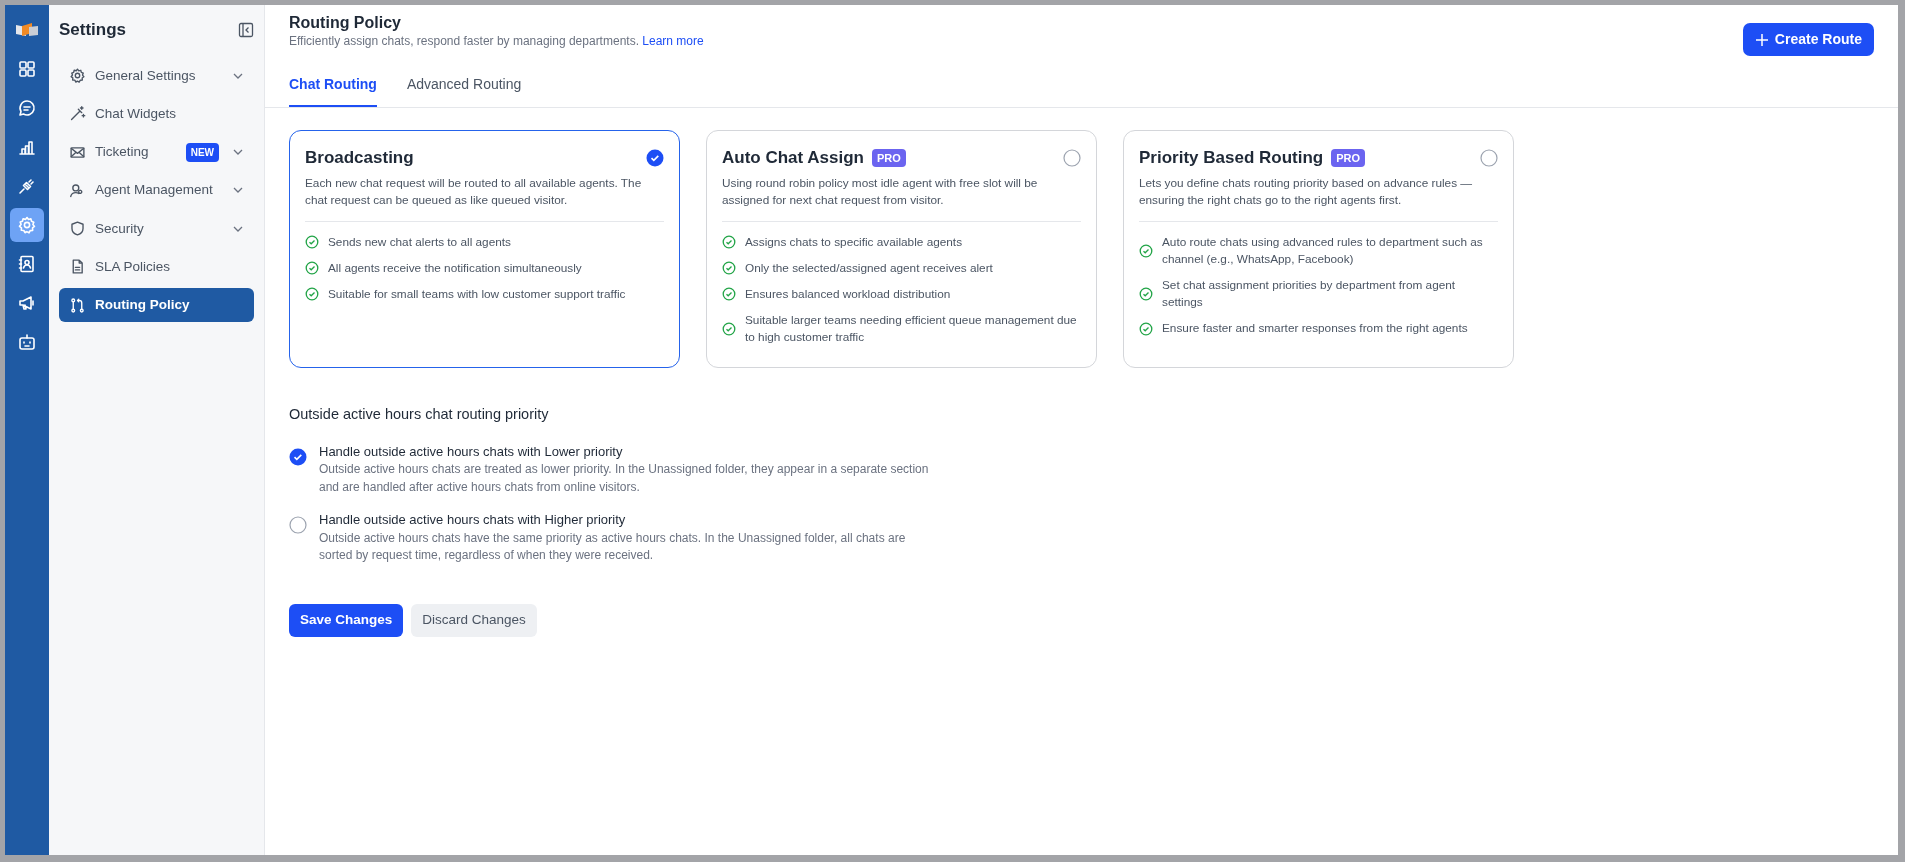 Image resolution: width=1905 pixels, height=862 pixels. Describe the element at coordinates (673, 41) in the screenshot. I see `learn-more-link: Learn more` at that location.